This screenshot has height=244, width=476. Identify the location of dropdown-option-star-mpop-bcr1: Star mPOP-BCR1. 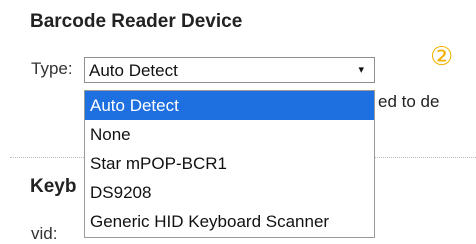
(229, 163).